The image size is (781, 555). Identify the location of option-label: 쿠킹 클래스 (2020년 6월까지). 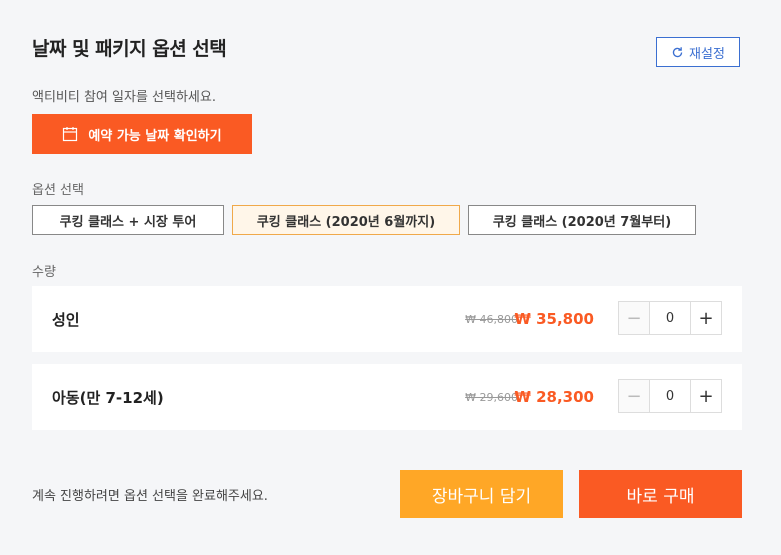
(346, 222).